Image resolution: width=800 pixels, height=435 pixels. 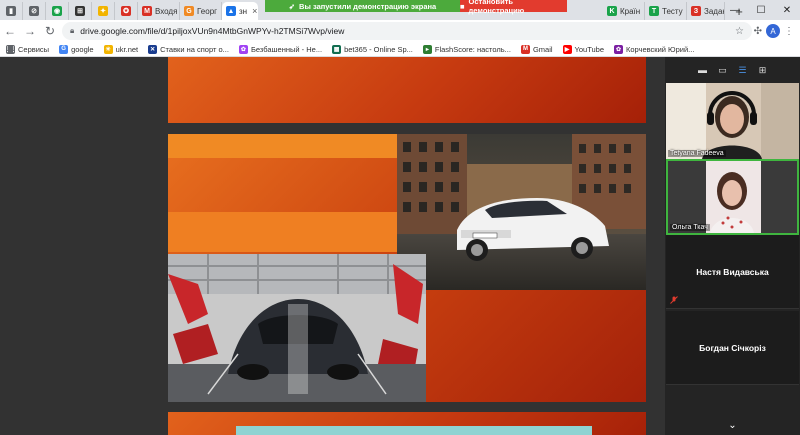 I want to click on share-status: ➶ Вы запустили демонстрацию экрана, so click(x=362, y=6).